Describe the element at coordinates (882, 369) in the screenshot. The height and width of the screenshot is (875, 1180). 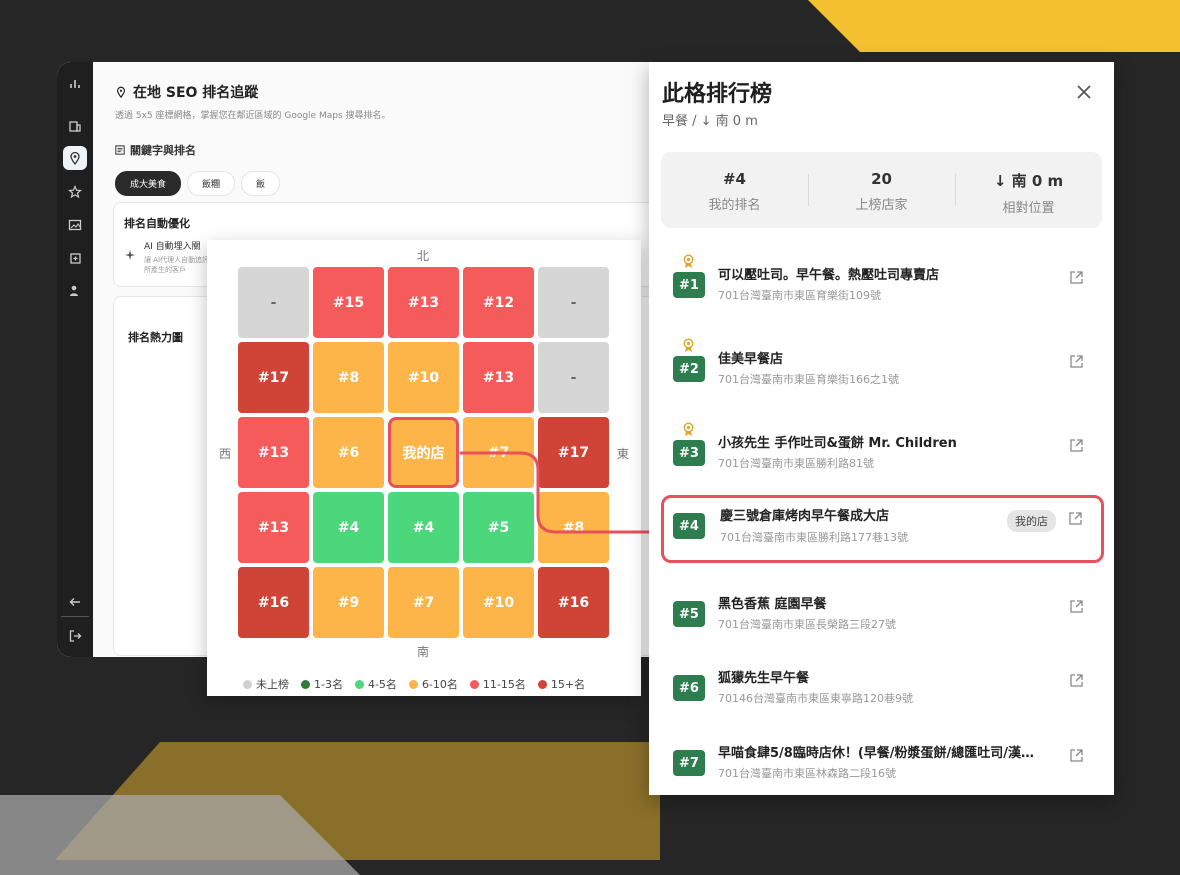
I see `ranking-item: #2 佳美早餐店 701台灣臺南市東區育樂街166之1號` at that location.